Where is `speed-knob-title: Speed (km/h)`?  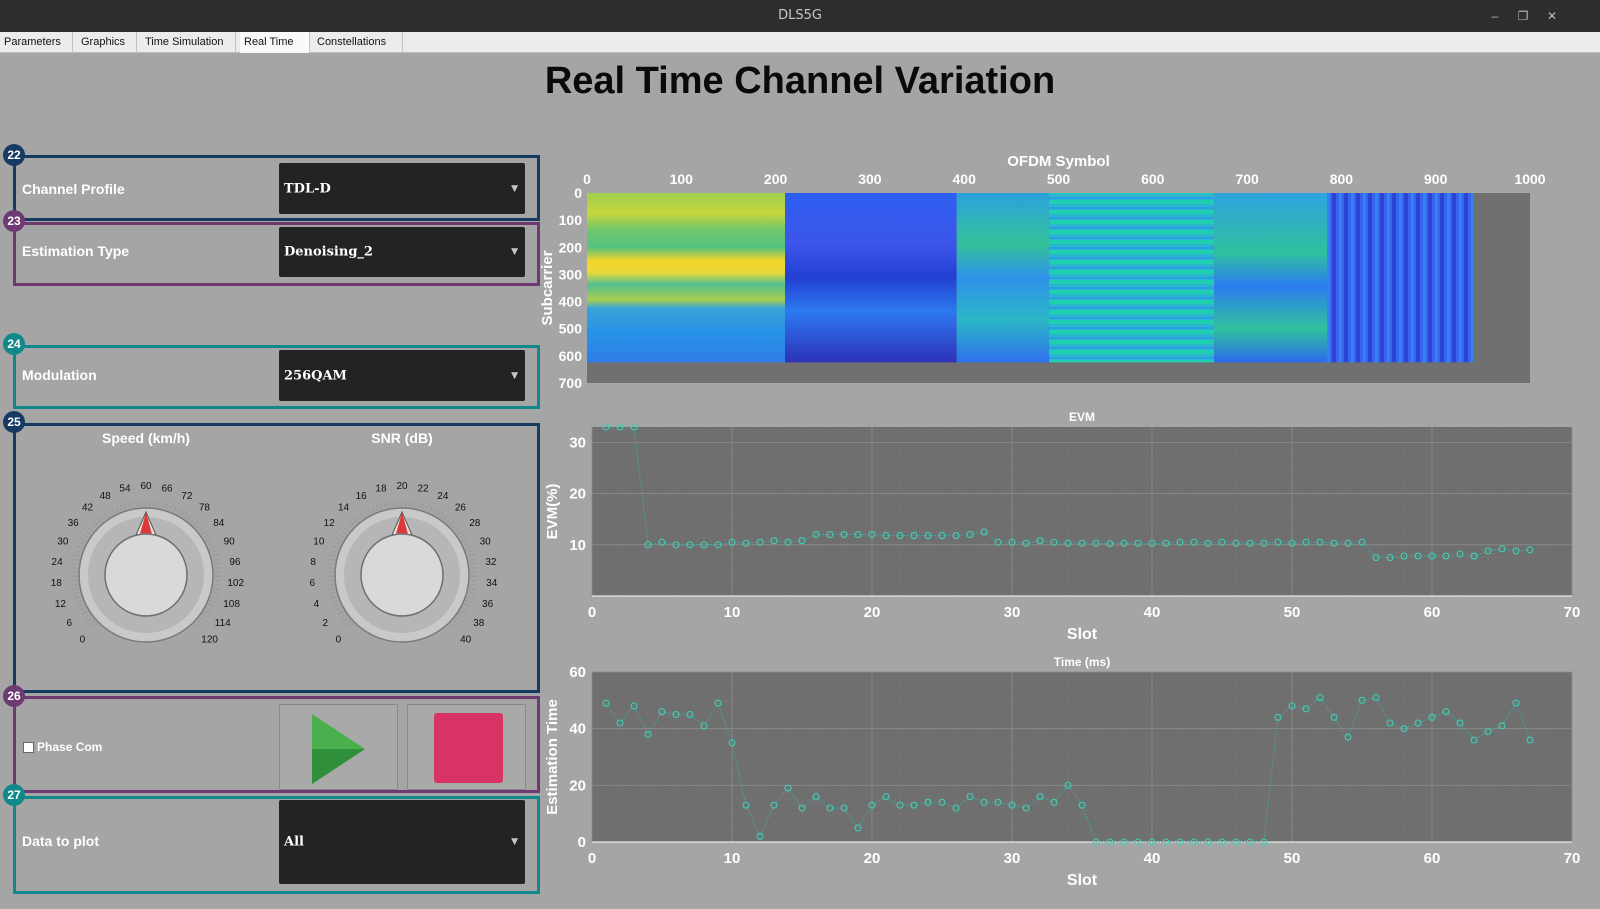 speed-knob-title: Speed (km/h) is located at coordinates (146, 438).